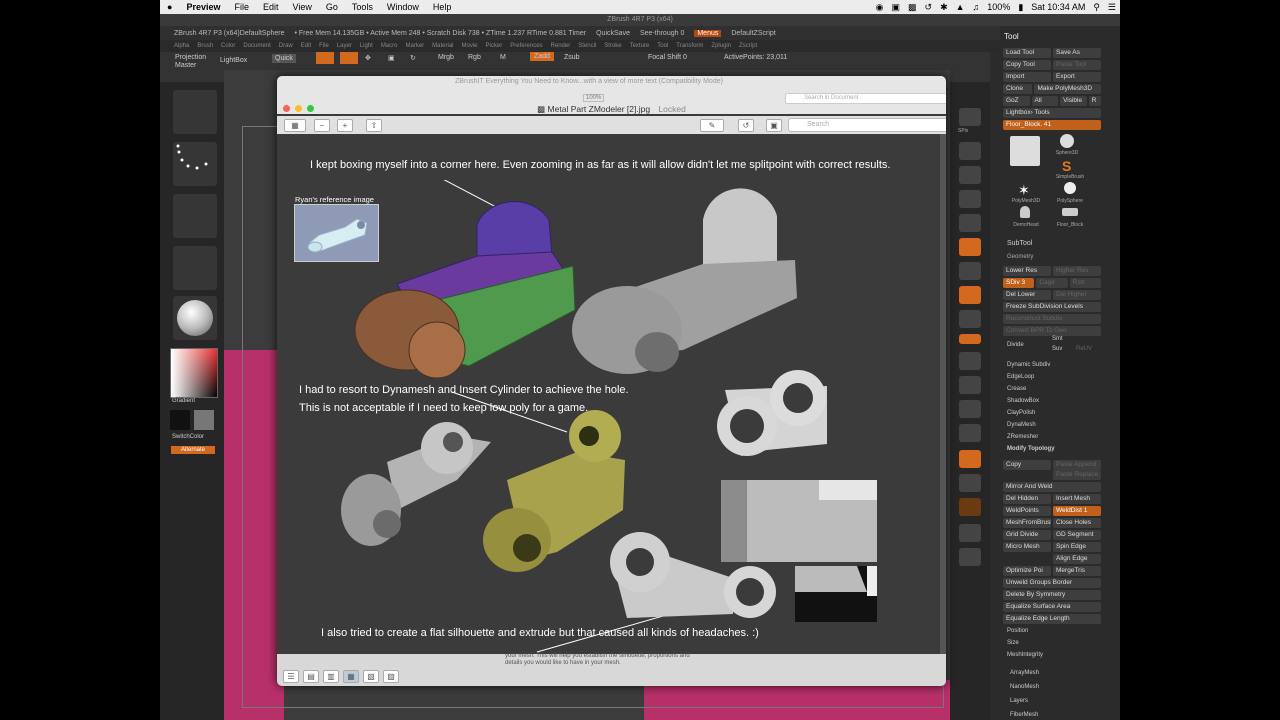 Image resolution: width=1280 pixels, height=720 pixels. Describe the element at coordinates (494, 46) in the screenshot. I see `zb-menu-picker: Picker` at that location.